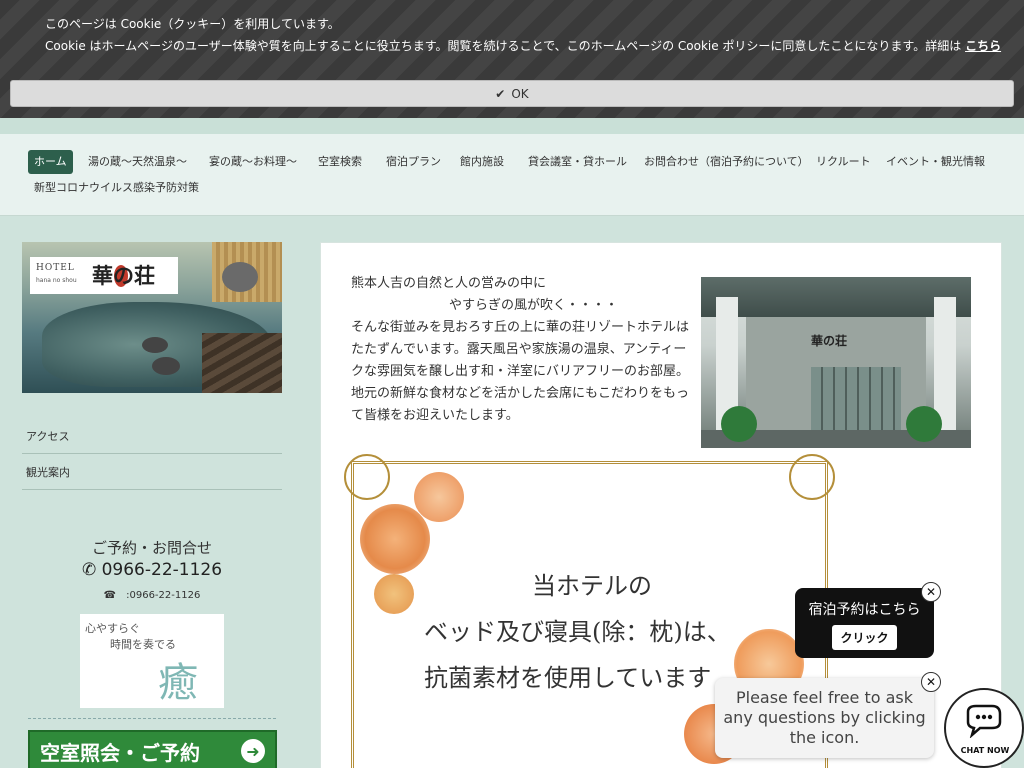  What do you see at coordinates (482, 162) in the screenshot?
I see `nav-item-facilities: 館内施設` at bounding box center [482, 162].